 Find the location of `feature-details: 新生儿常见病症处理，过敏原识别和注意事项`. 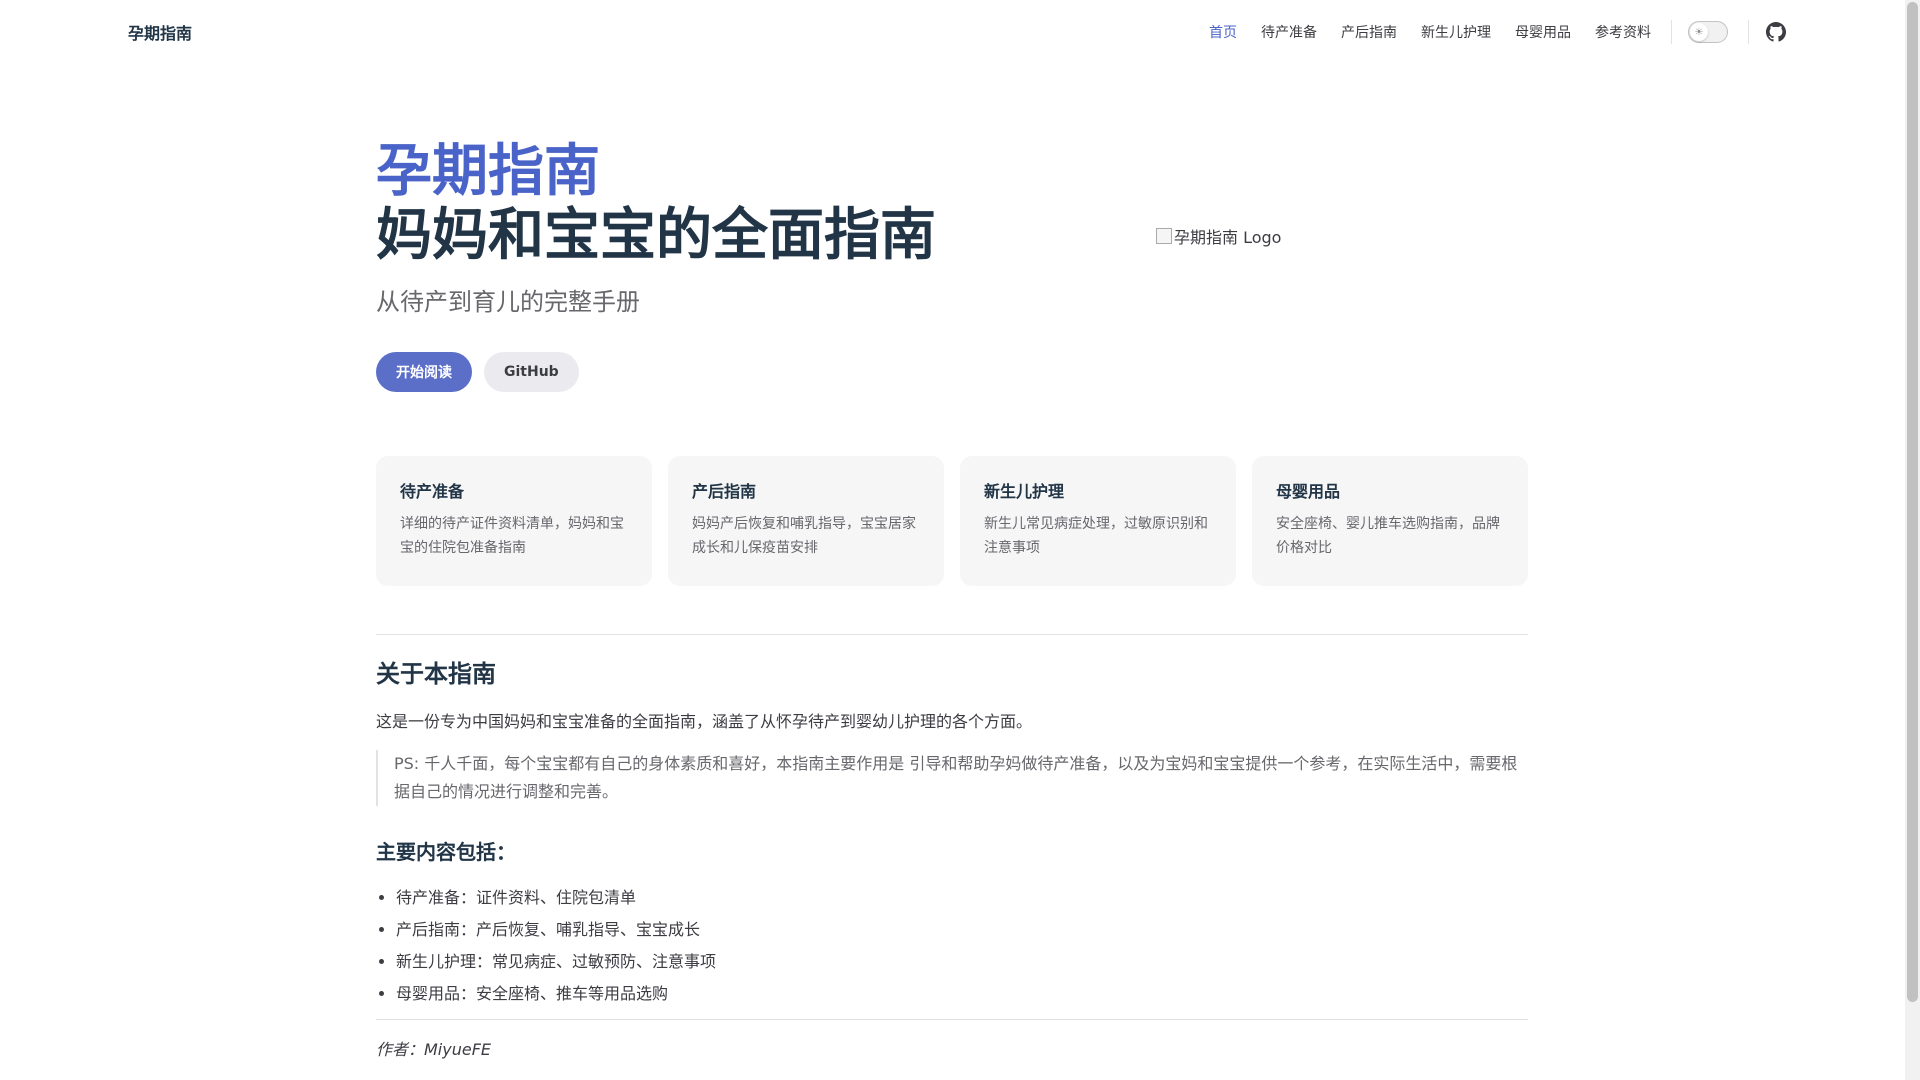

feature-details: 新生儿常见病症处理，过敏原识别和注意事项 is located at coordinates (1096, 536).